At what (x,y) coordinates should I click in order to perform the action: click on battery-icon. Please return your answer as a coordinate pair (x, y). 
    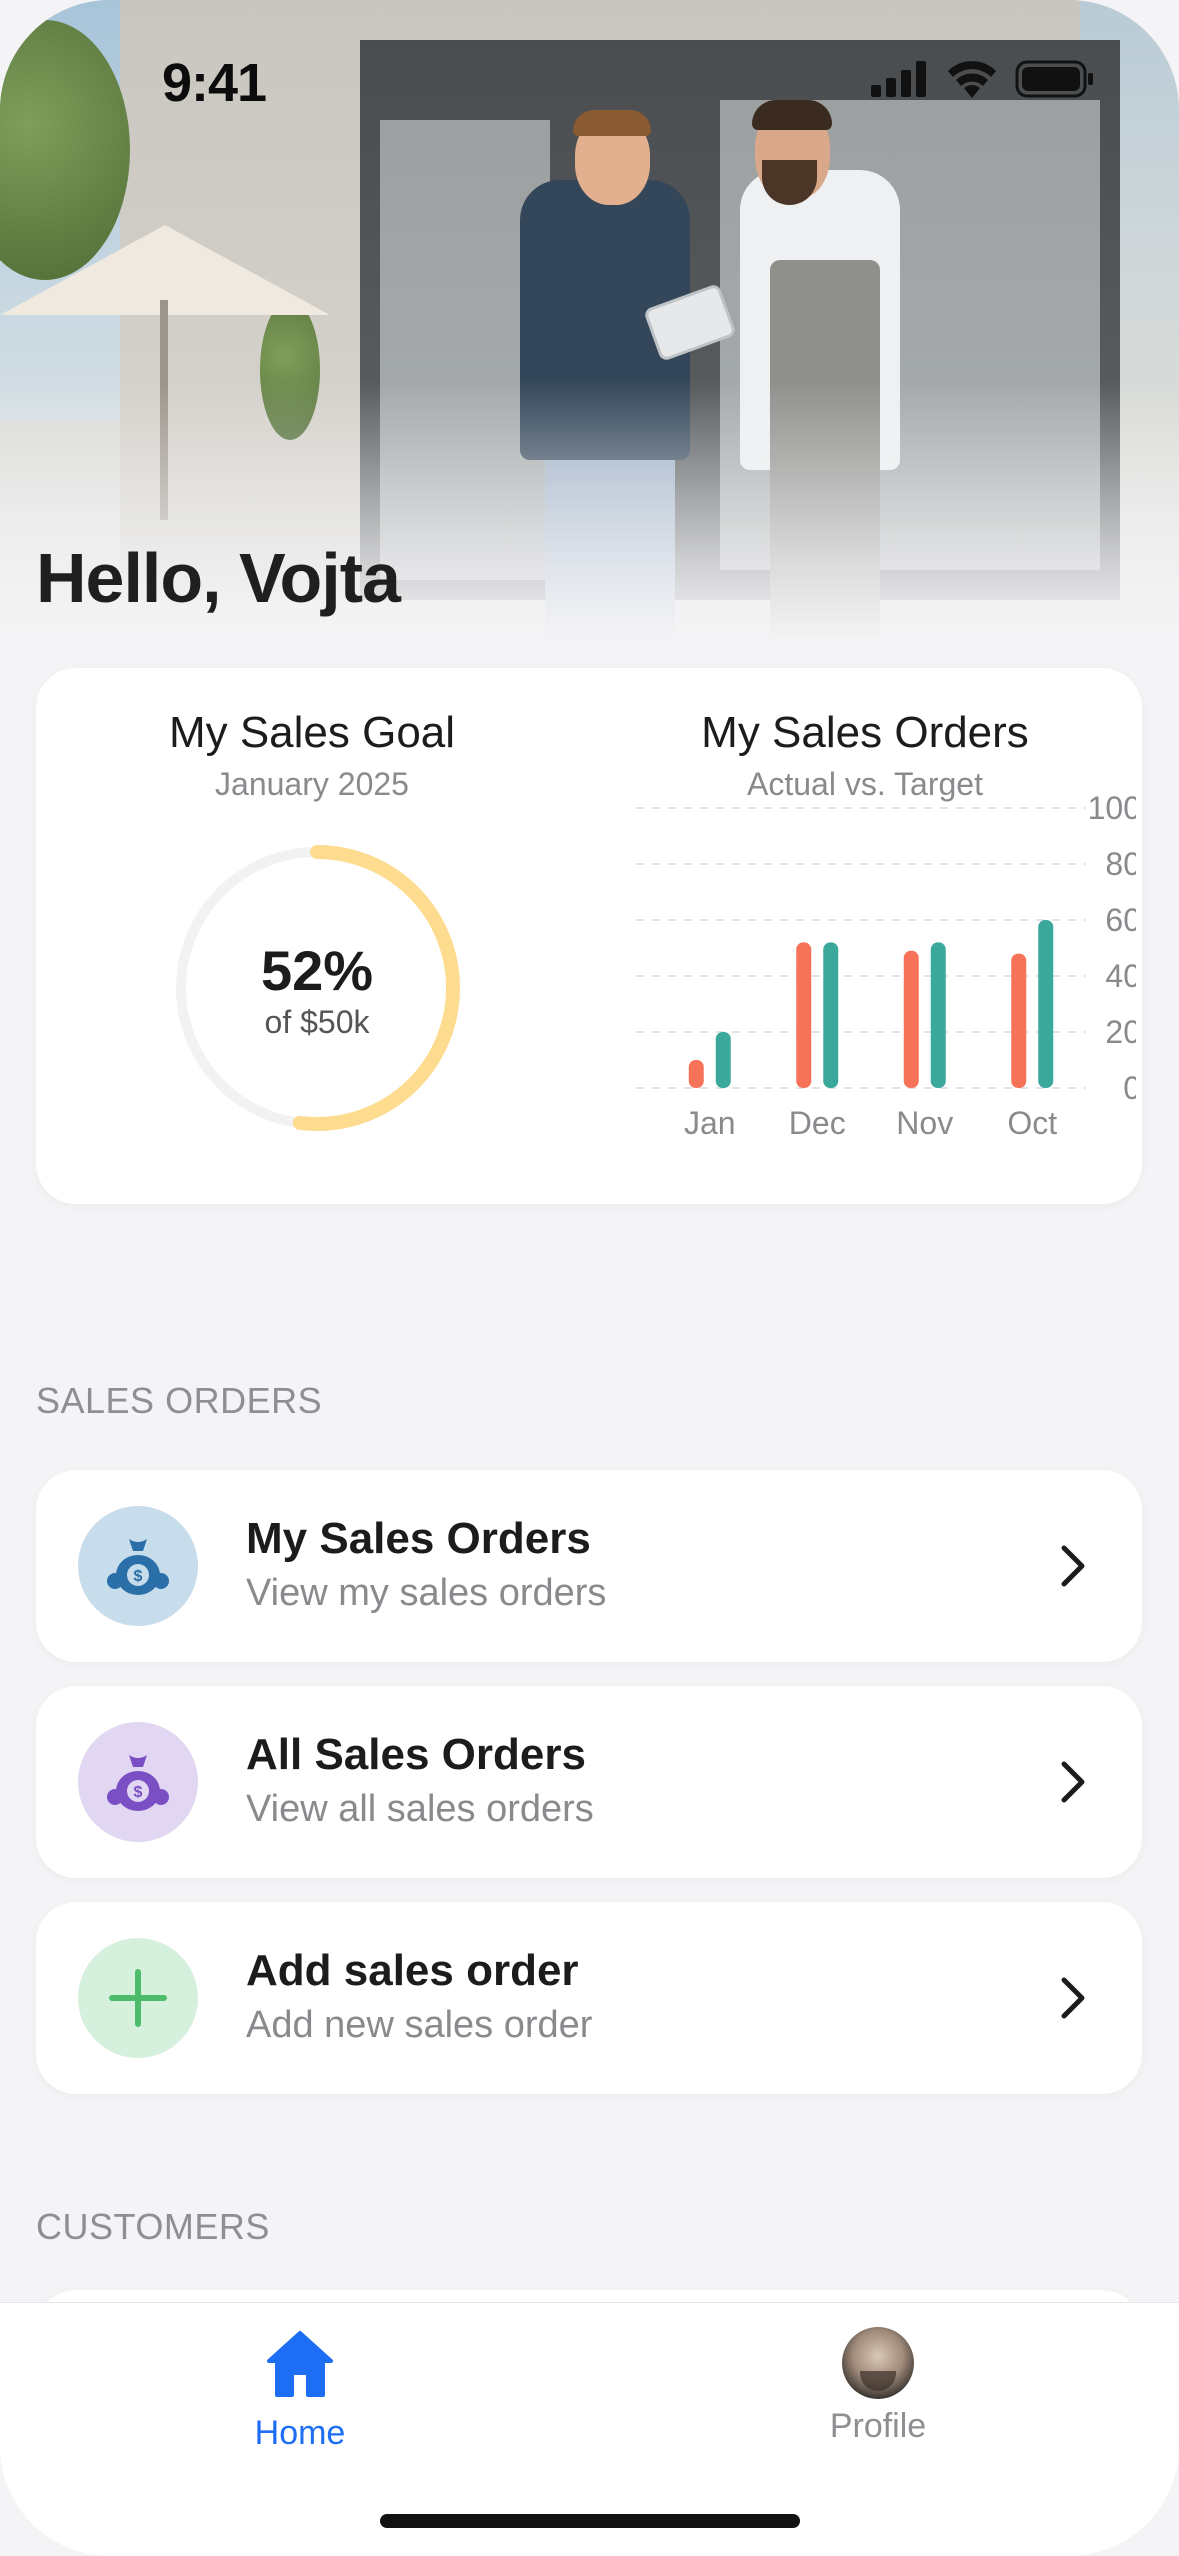
    Looking at the image, I should click on (1054, 79).